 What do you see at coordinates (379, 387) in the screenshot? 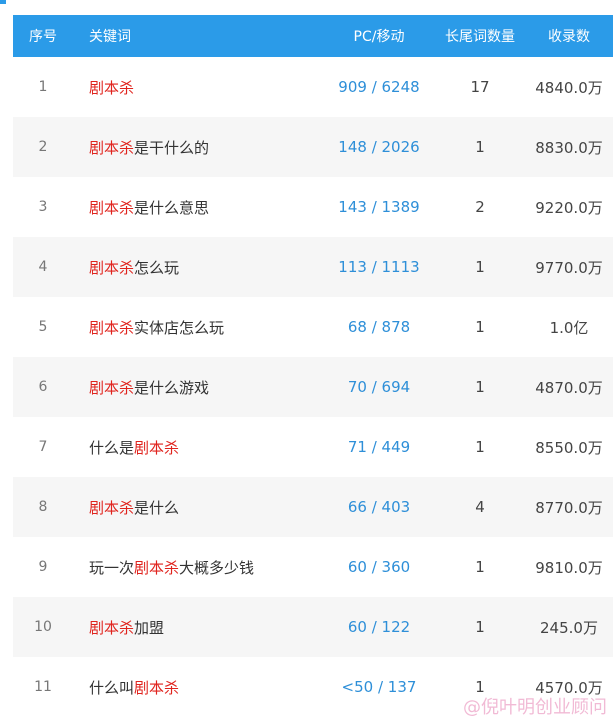
I see `pc-mobile-link: 70 / 694` at bounding box center [379, 387].